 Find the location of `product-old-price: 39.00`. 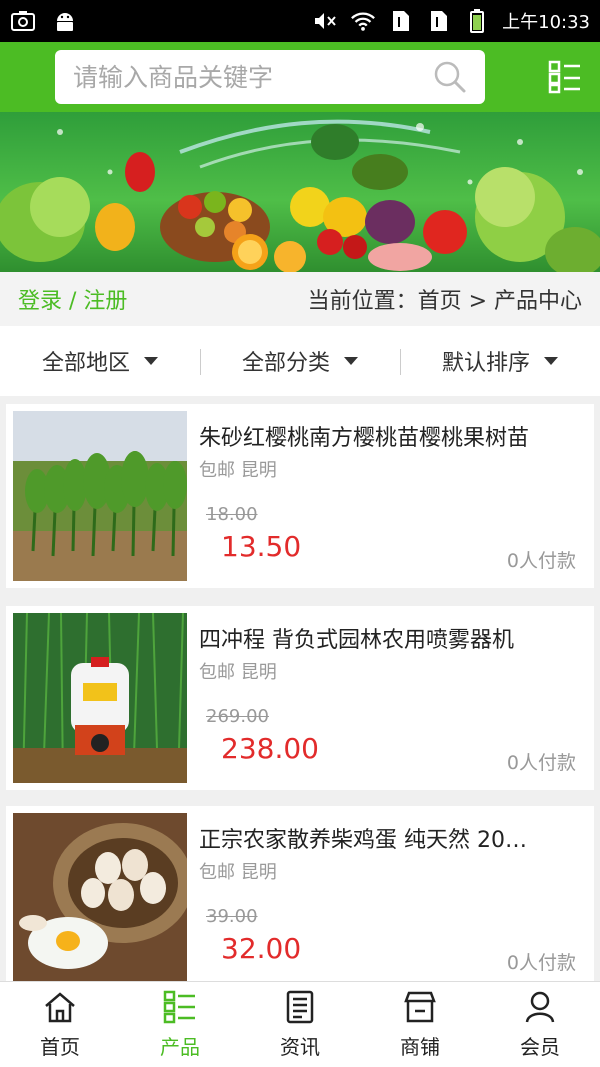

product-old-price: 39.00 is located at coordinates (232, 916).